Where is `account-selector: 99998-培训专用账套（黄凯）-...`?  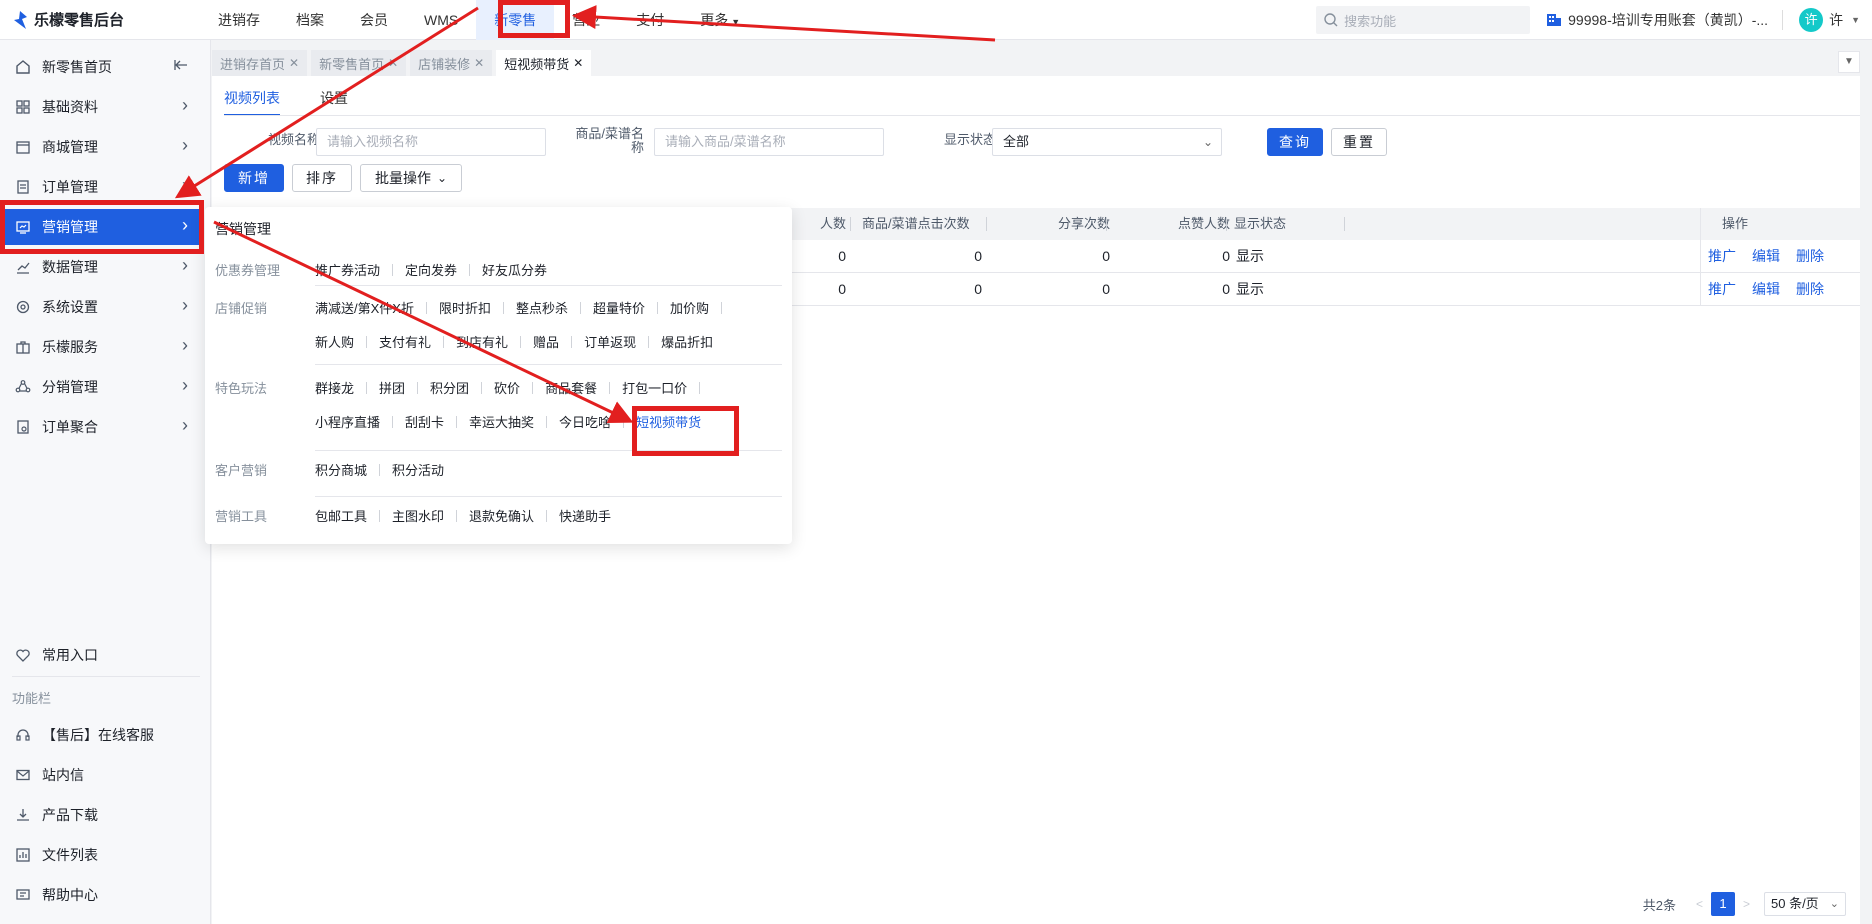 account-selector: 99998-培训专用账套（黄凯）-... is located at coordinates (1665, 20).